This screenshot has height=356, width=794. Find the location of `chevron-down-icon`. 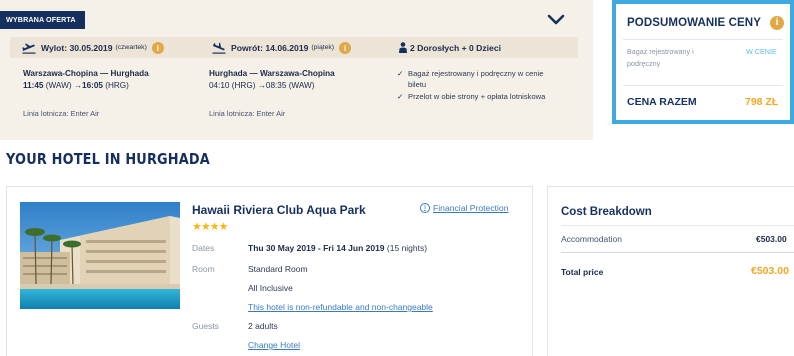

chevron-down-icon is located at coordinates (556, 20).